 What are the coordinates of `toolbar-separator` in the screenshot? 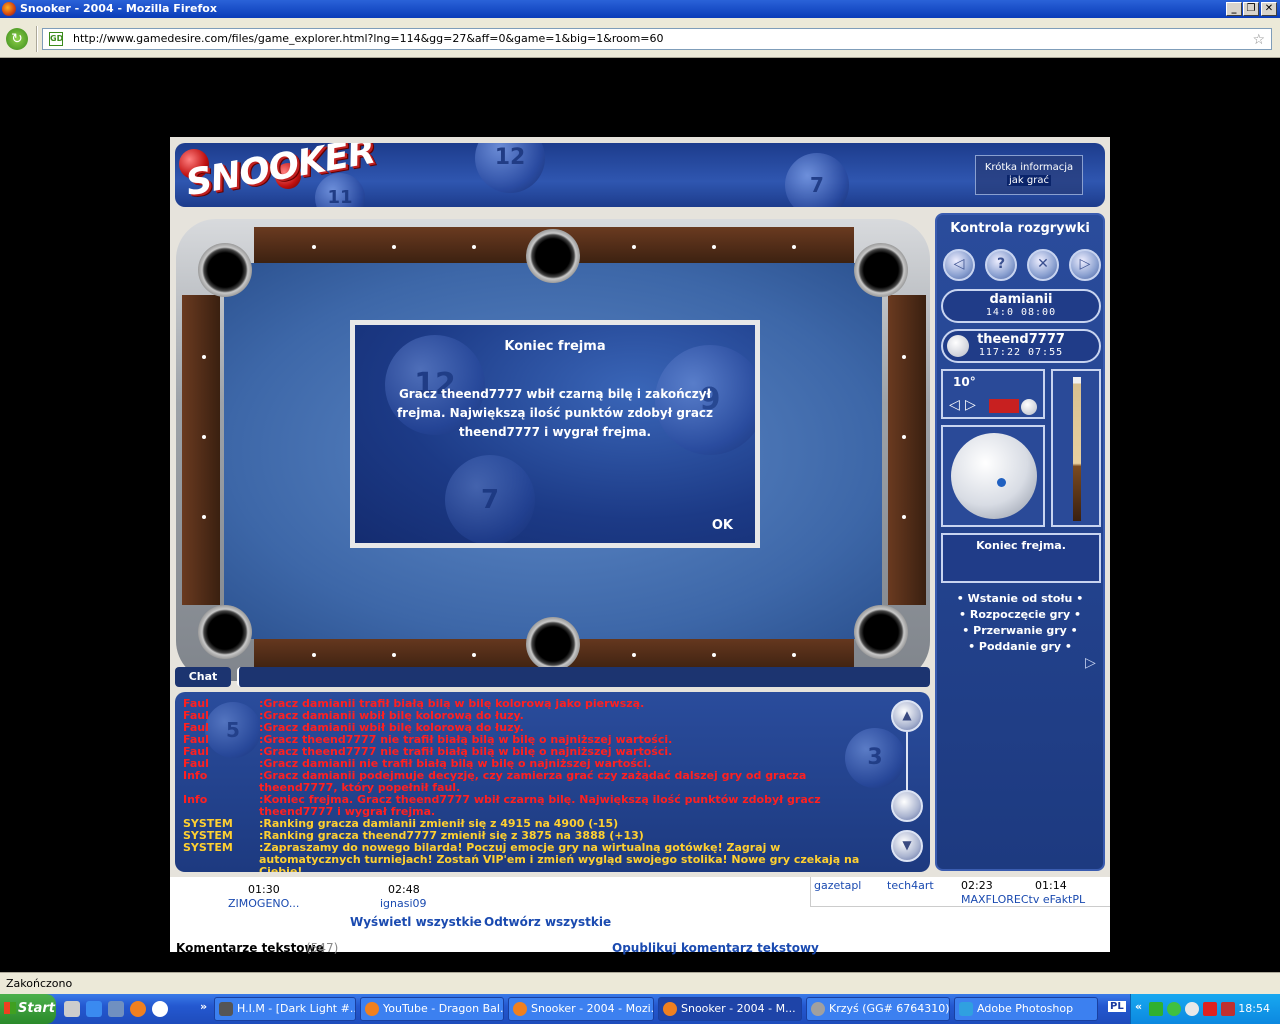 It's located at (37, 39).